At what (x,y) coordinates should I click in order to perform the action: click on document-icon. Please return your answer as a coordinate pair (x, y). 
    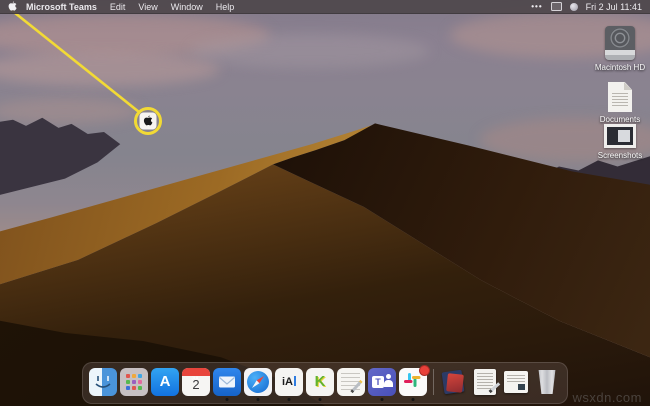
    Looking at the image, I should click on (620, 97).